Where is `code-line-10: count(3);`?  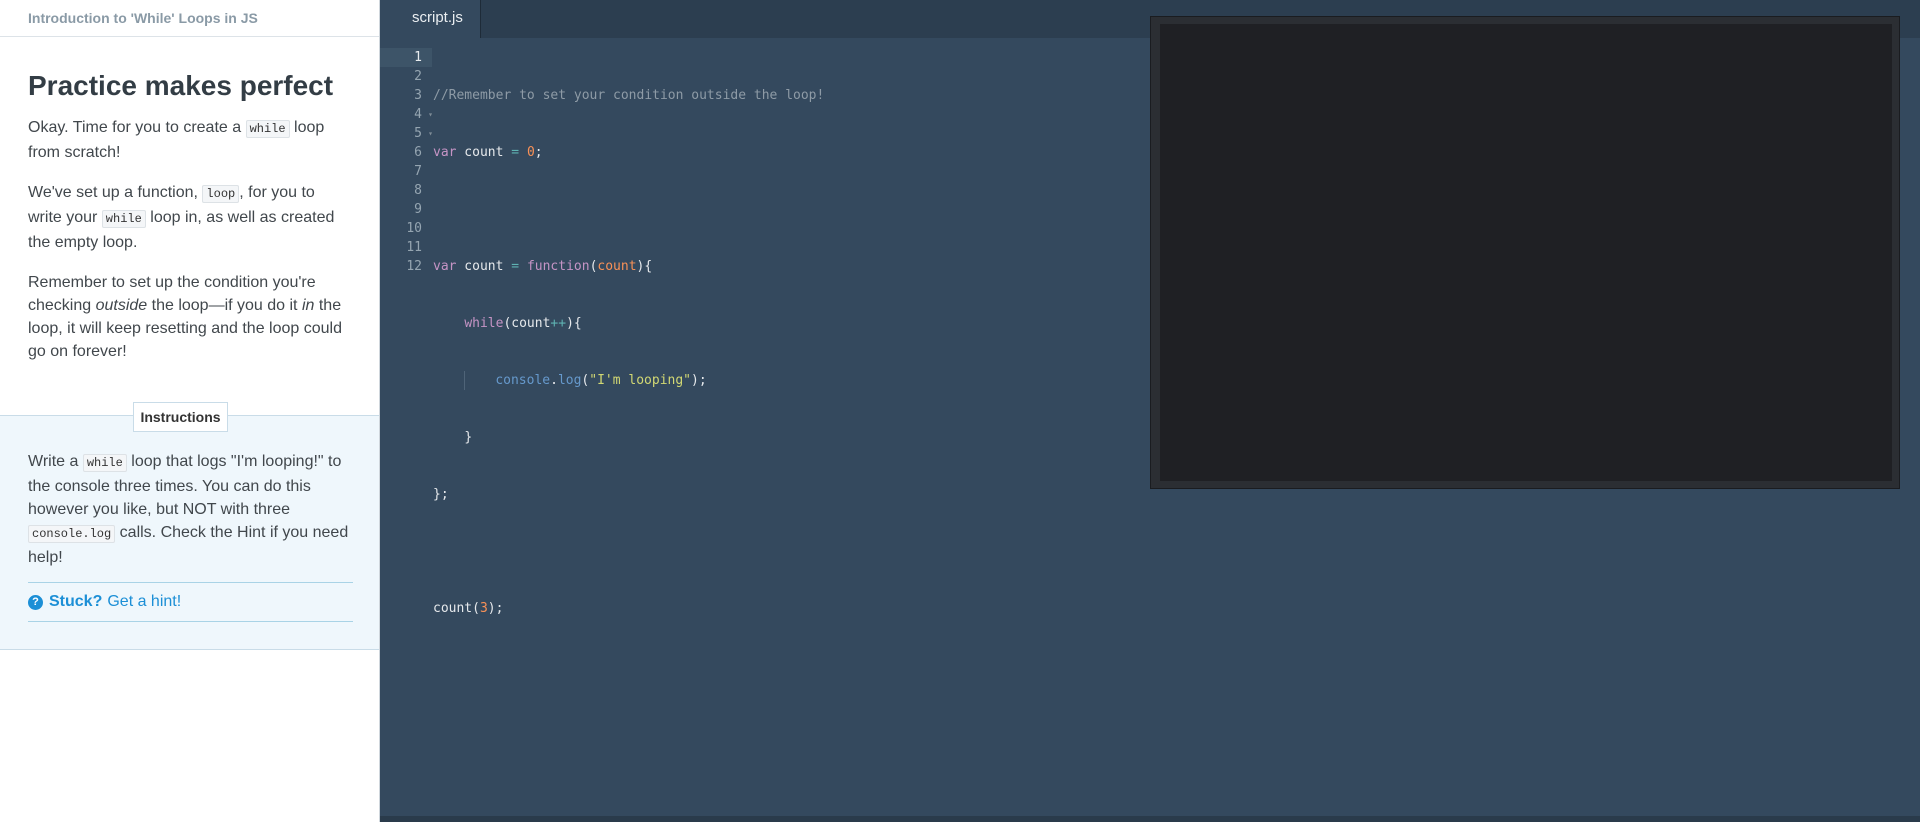
code-line-10: count(3); is located at coordinates (628, 608).